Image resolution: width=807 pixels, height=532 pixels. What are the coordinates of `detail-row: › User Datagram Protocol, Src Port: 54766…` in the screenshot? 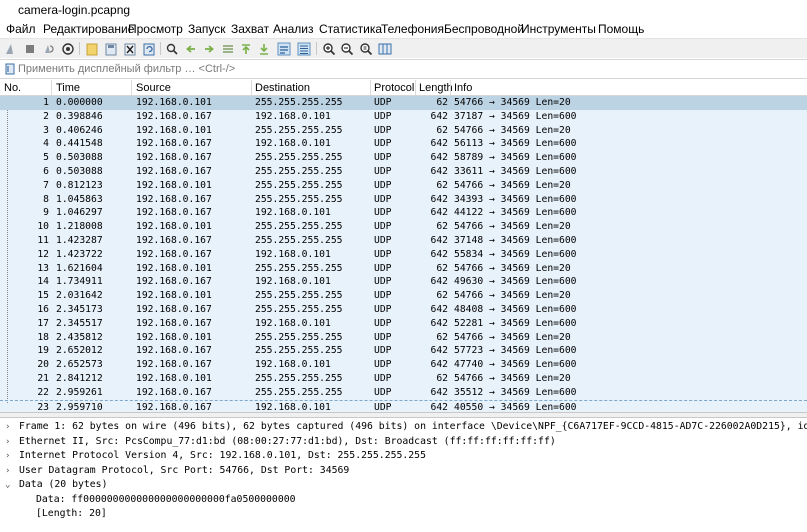 It's located at (403, 471).